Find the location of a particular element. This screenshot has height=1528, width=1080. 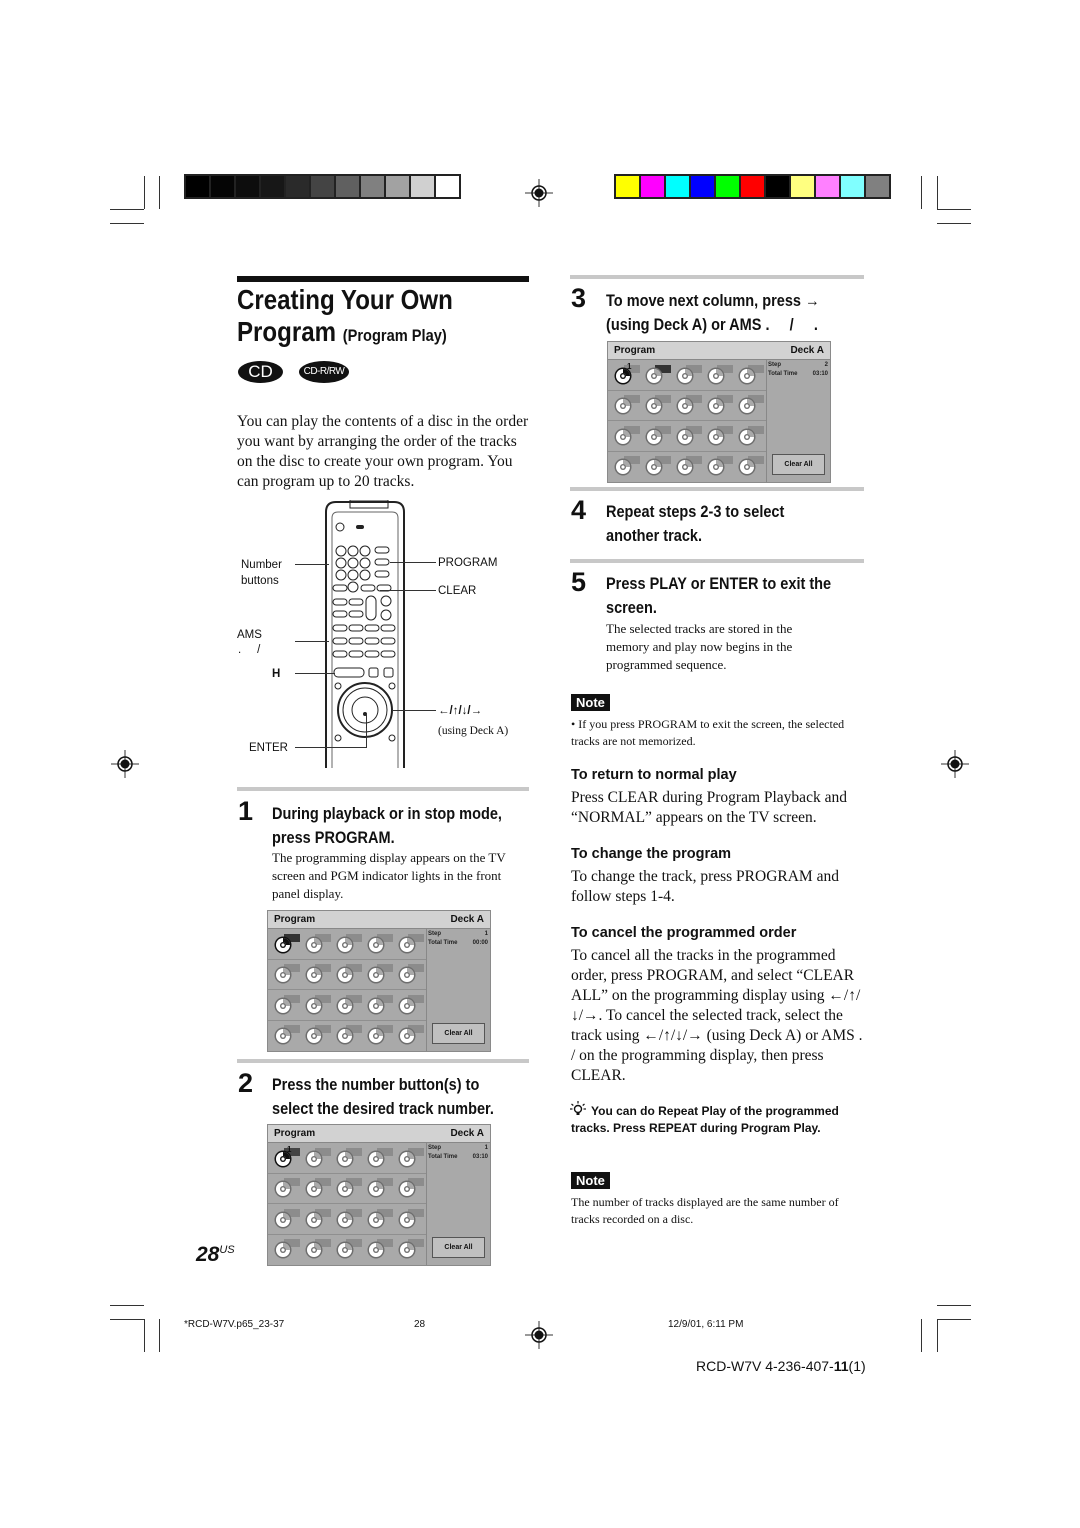

step-number: 1 is located at coordinates (246, 811).